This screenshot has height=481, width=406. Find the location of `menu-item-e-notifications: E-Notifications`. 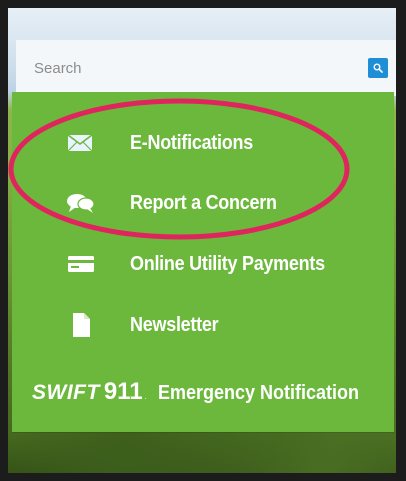

menu-item-e-notifications: E-Notifications is located at coordinates (203, 143).